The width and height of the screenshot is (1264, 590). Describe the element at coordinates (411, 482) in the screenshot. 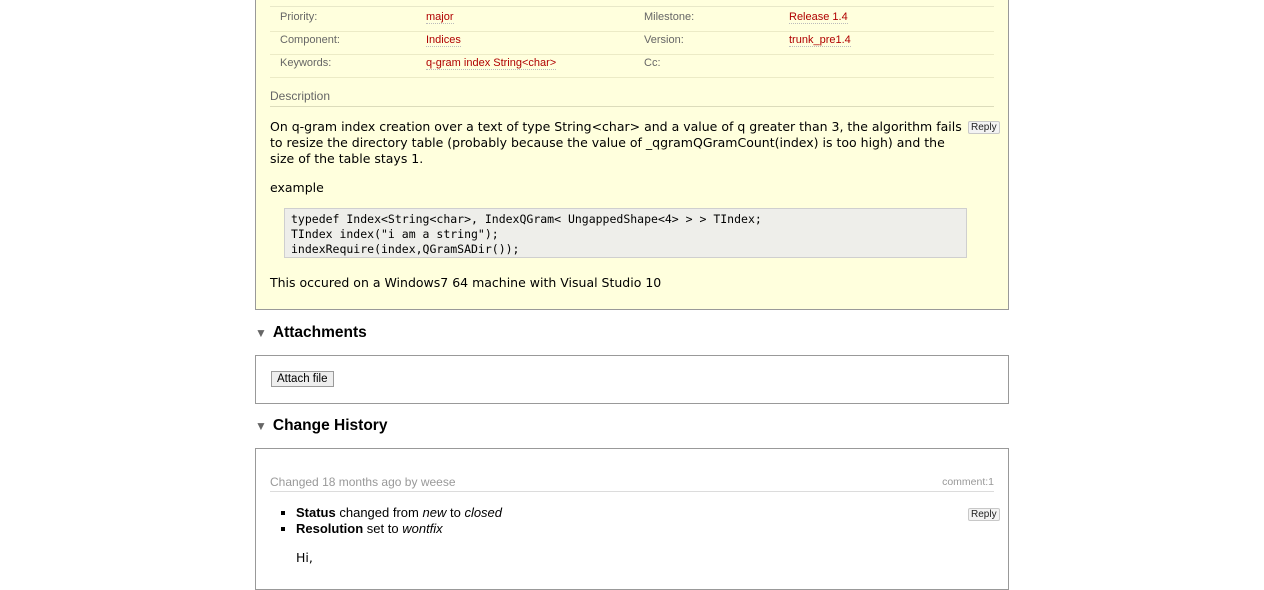

I see `by-text: by` at that location.